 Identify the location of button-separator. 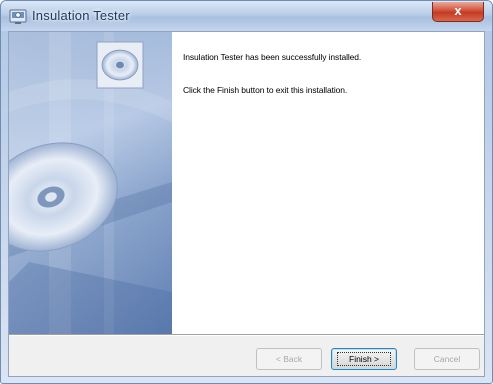
(246, 335).